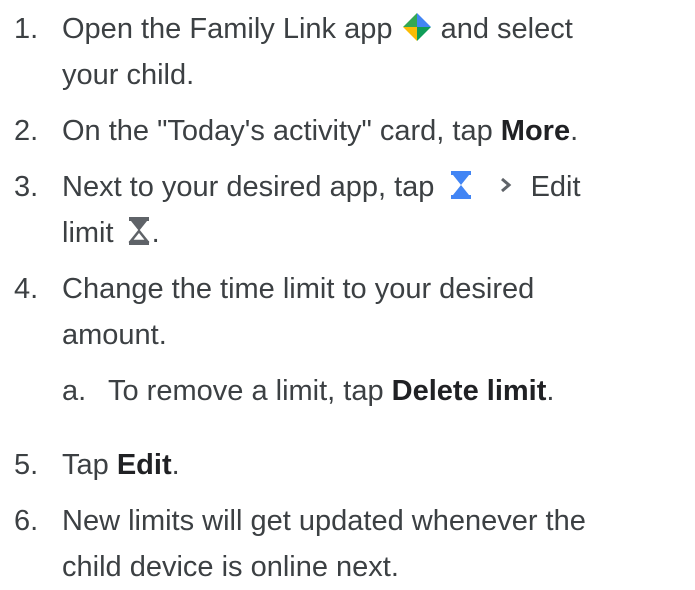  What do you see at coordinates (574, 131) in the screenshot?
I see `step-2-end: .` at bounding box center [574, 131].